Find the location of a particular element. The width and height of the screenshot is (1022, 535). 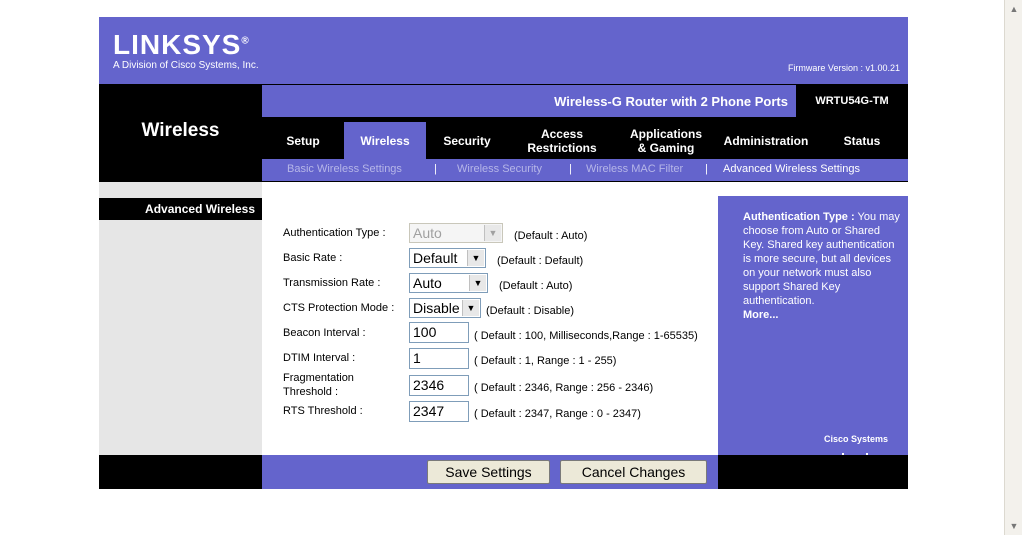

fragmentation-threshold-input: 2346 is located at coordinates (439, 385).